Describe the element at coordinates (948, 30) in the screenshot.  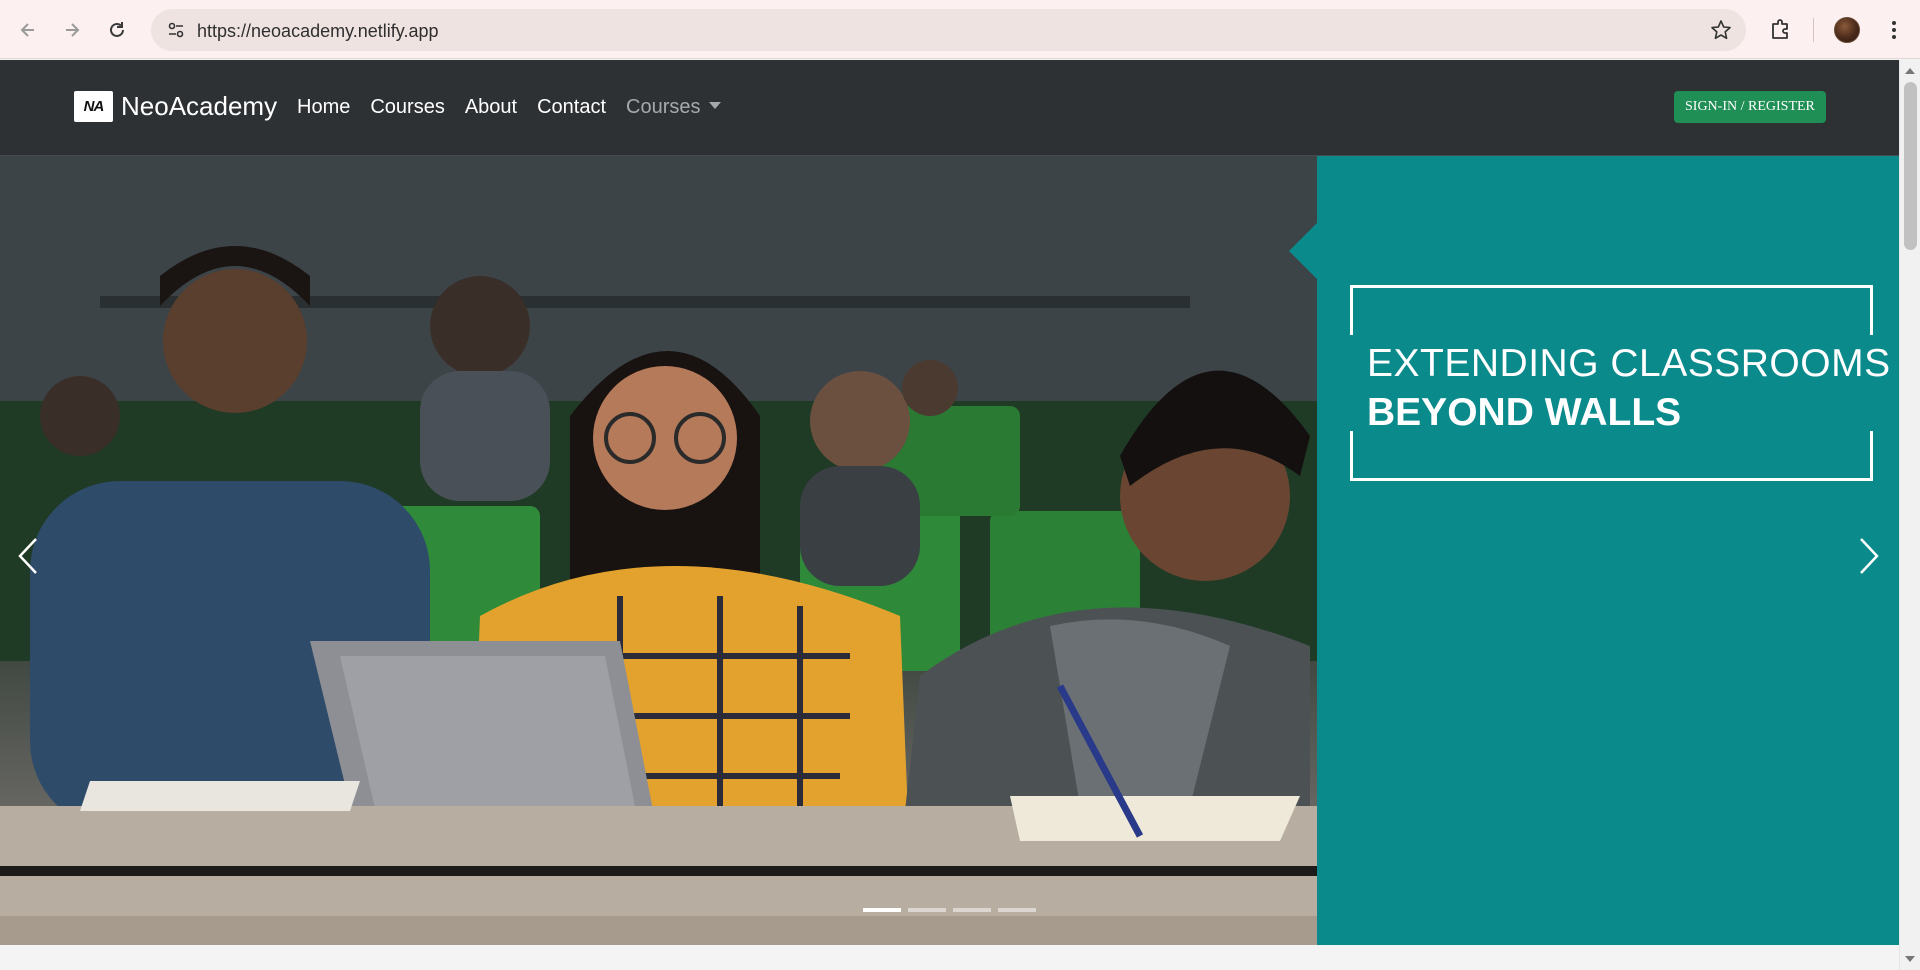
I see `address-bar: https://neoacademy.netlify.app` at that location.